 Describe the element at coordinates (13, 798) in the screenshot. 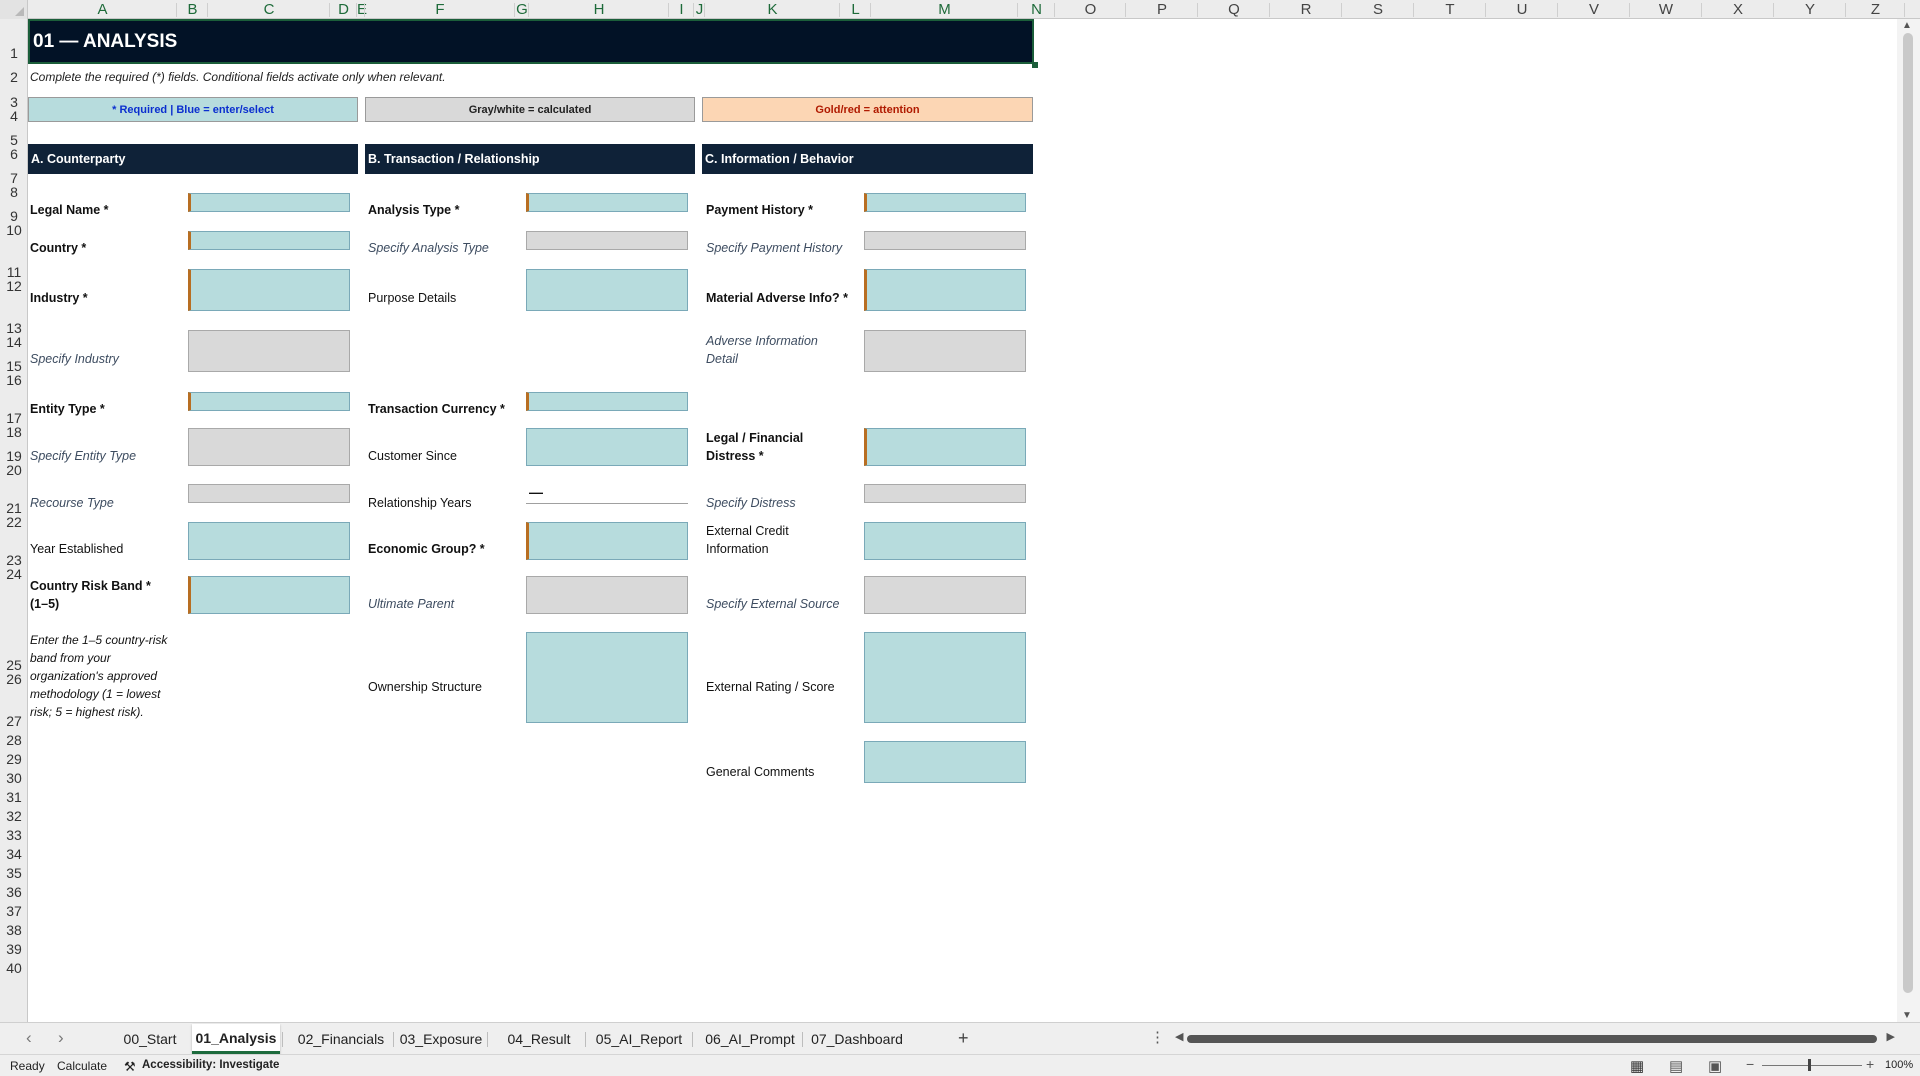

I see `row-header-31: 31` at that location.